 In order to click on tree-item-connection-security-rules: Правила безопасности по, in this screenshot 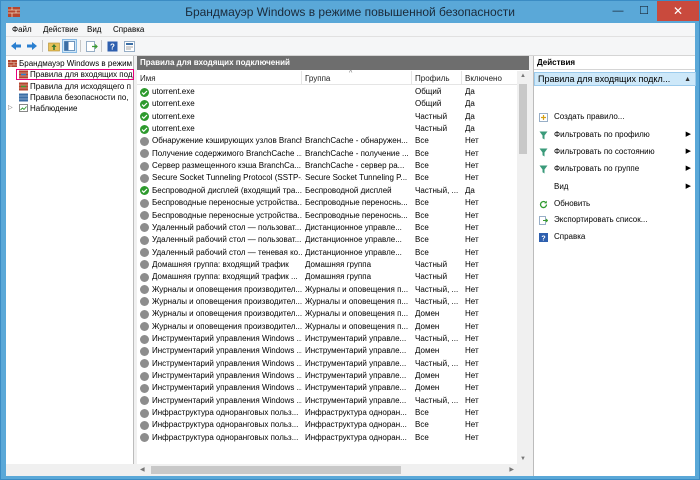, I will do `click(75, 97)`.